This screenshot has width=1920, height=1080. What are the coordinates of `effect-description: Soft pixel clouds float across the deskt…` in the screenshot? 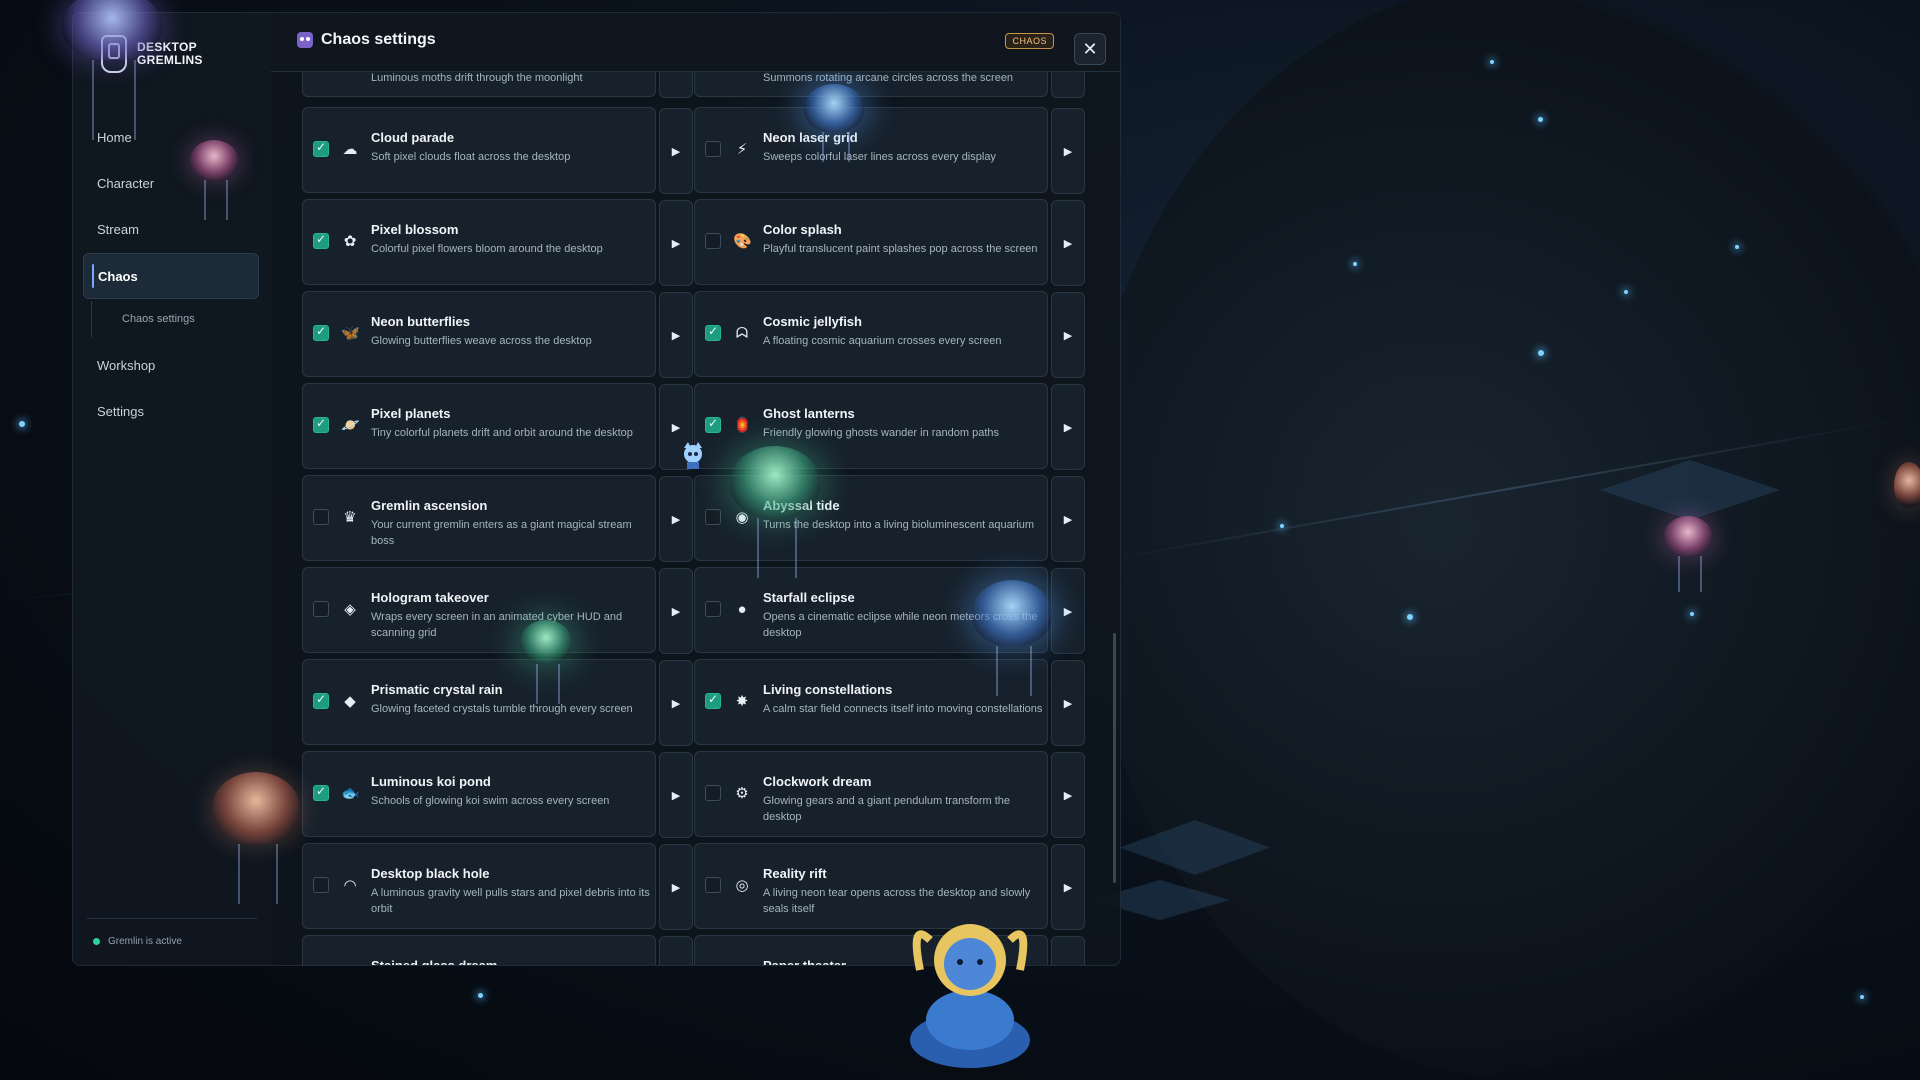 It's located at (471, 157).